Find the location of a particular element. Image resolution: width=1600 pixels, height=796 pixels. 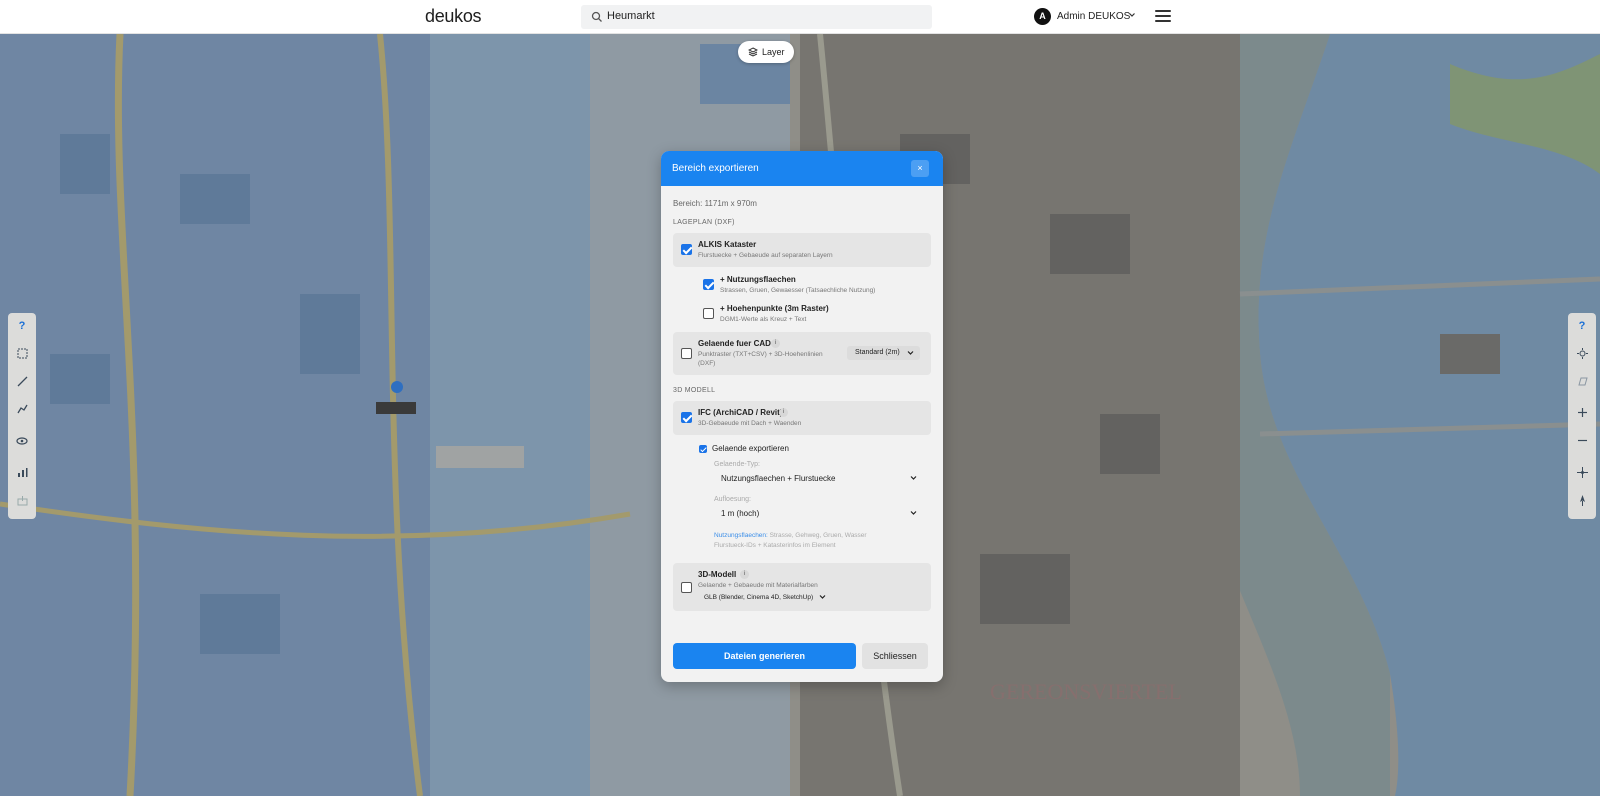

app-logo: deukos is located at coordinates (453, 16).